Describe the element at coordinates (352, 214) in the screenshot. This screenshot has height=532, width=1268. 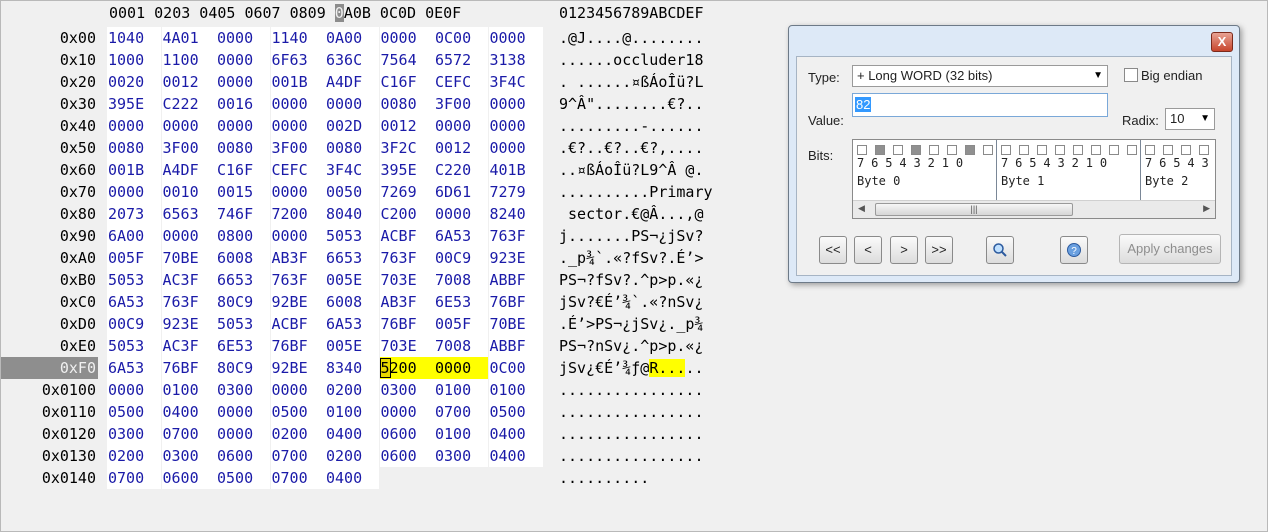
I see `hex-cell: 8040` at that location.